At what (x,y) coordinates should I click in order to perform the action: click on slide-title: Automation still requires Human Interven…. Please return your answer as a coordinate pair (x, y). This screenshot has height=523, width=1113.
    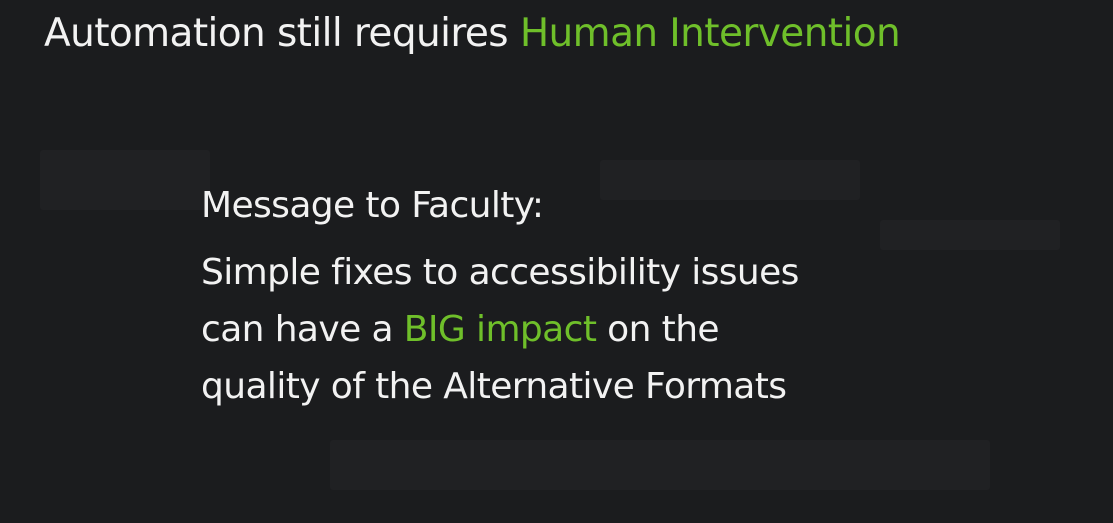
    Looking at the image, I should click on (472, 34).